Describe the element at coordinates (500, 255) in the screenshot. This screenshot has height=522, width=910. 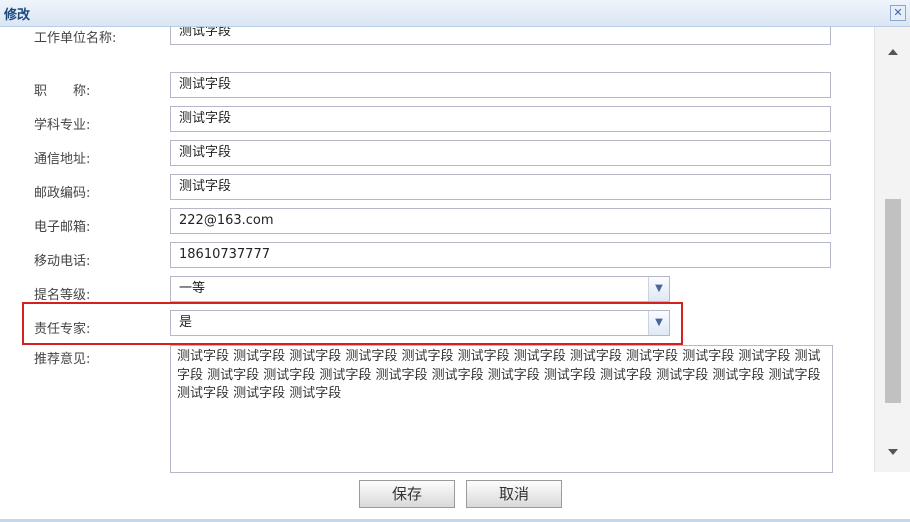
I see `mobile-input: 18610737777` at that location.